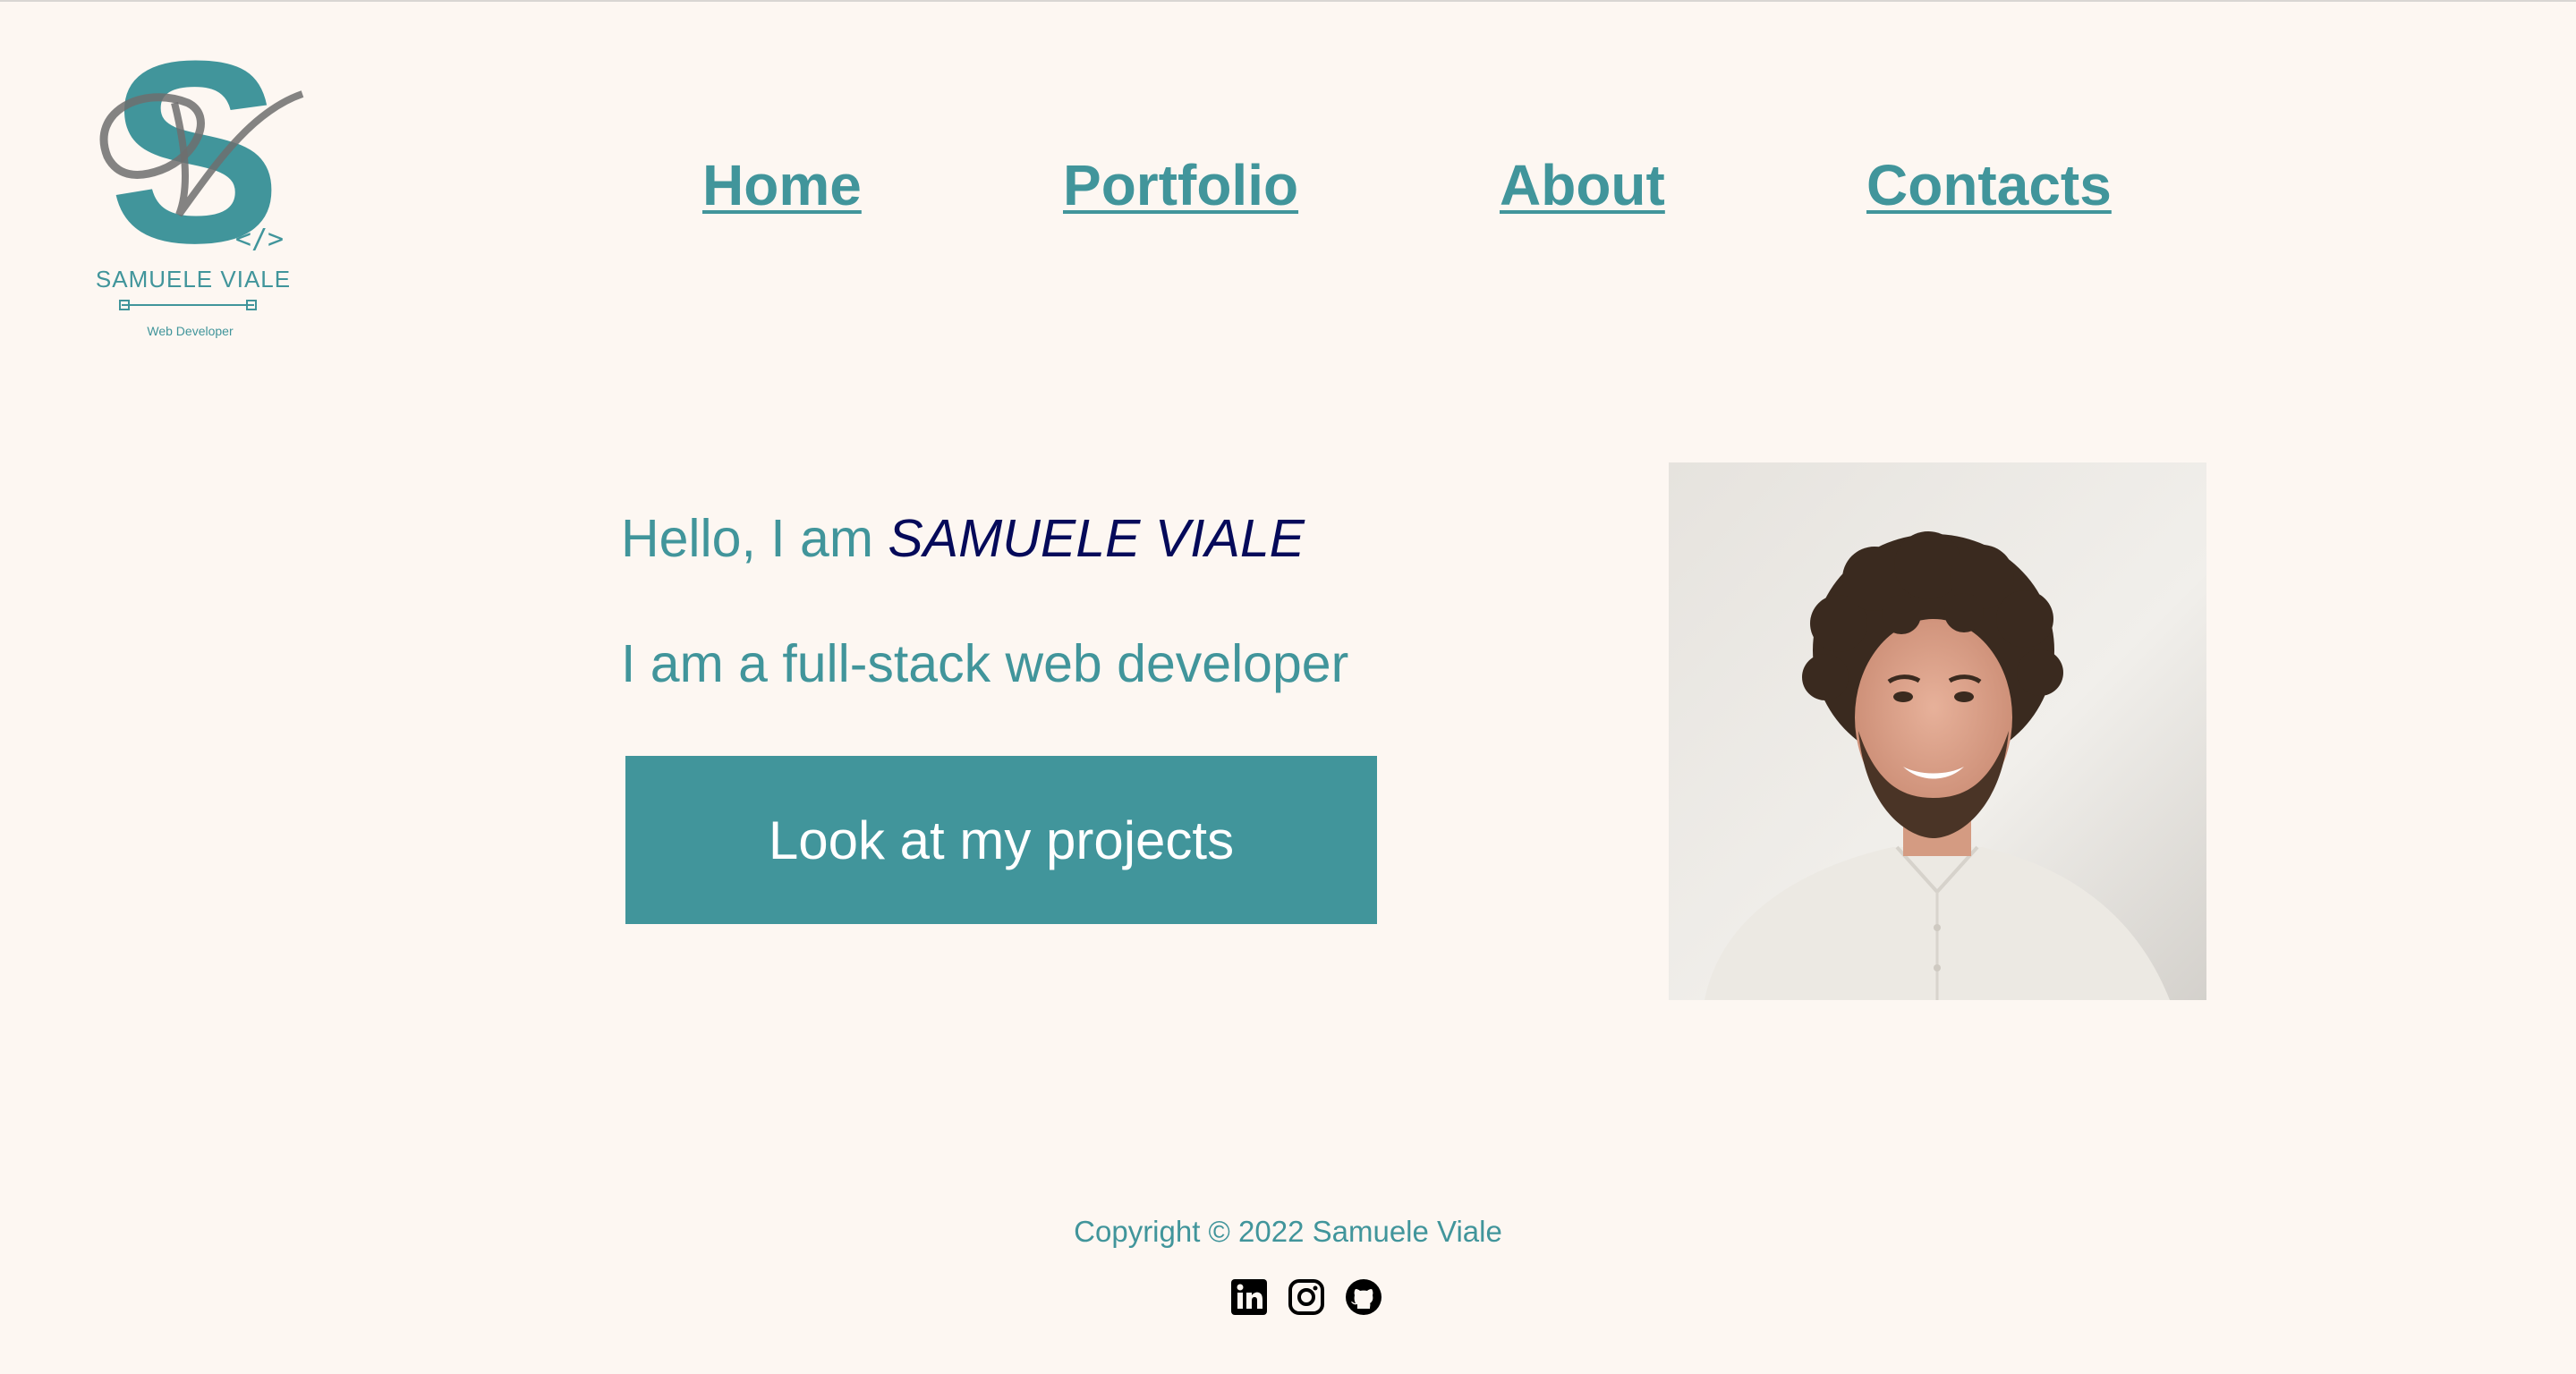 The height and width of the screenshot is (1374, 2576). What do you see at coordinates (1288, 1) in the screenshot?
I see `top-divider` at bounding box center [1288, 1].